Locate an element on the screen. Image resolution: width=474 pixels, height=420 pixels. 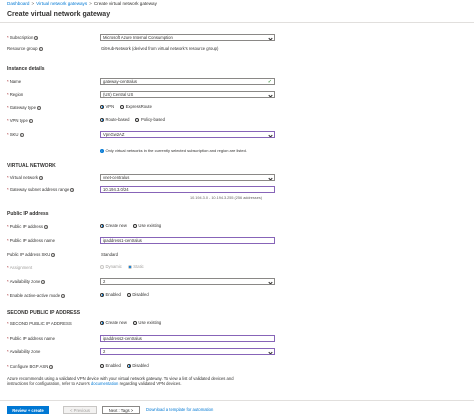
subnet-range-input: 10.194.3.0/24 is located at coordinates (187, 189).